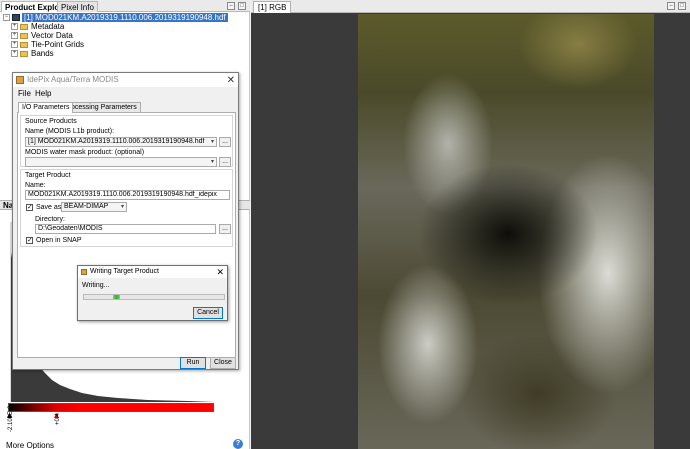 The height and width of the screenshot is (449, 690). I want to click on more-options-link: More Options, so click(30, 445).